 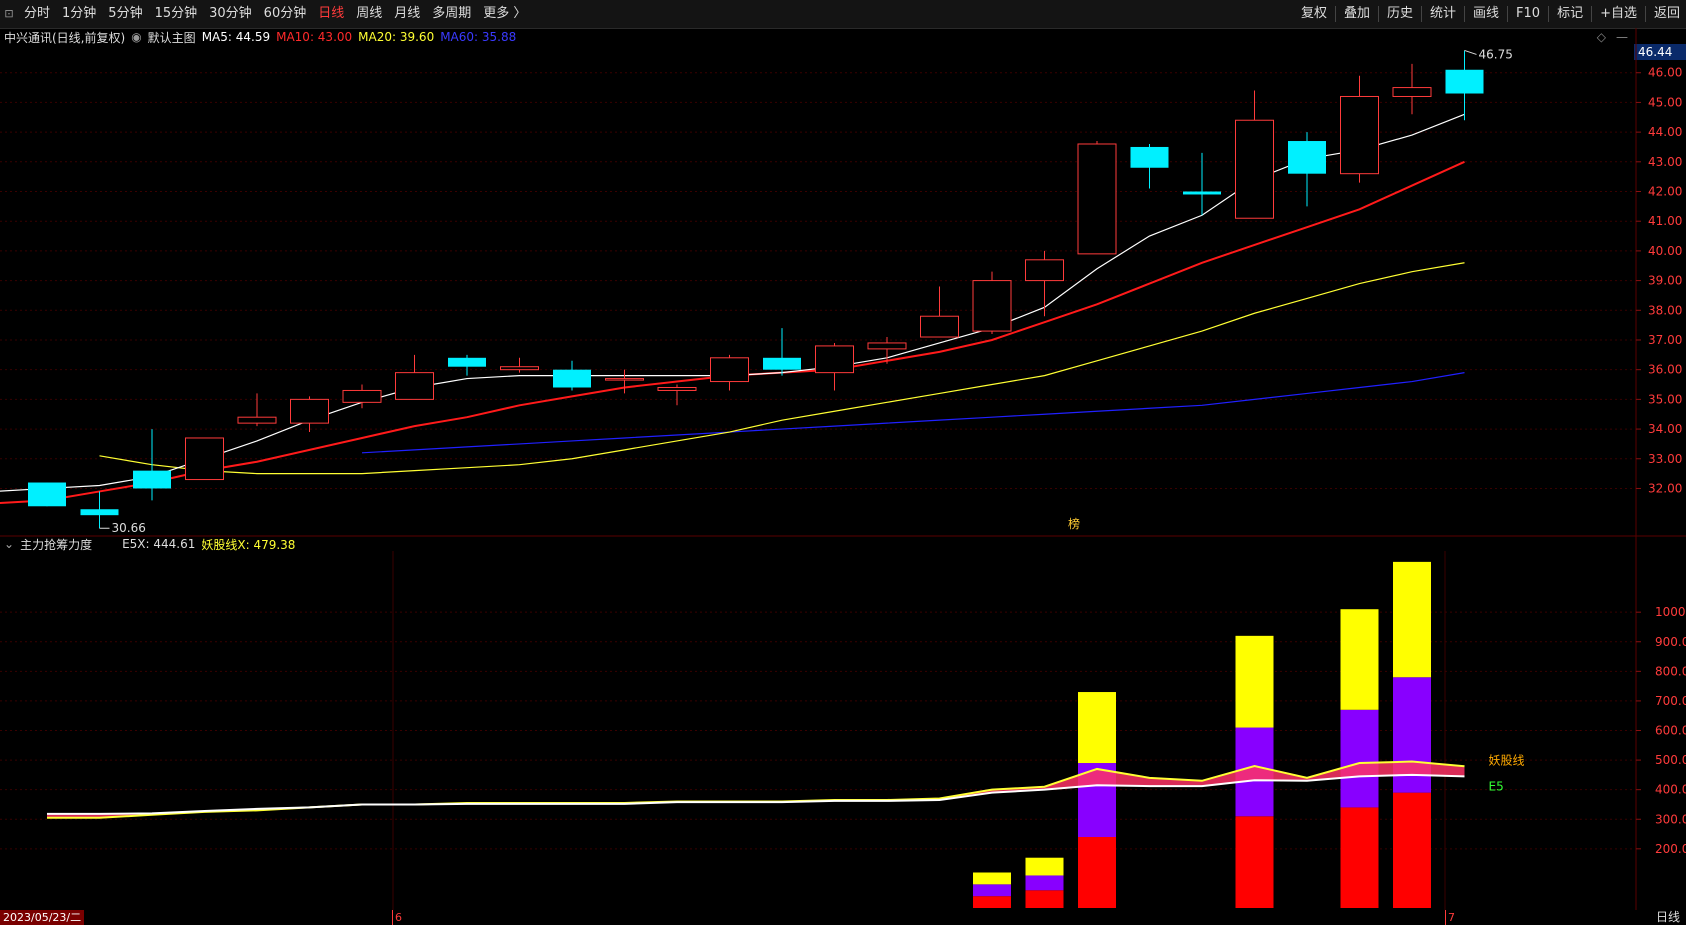 What do you see at coordinates (1670, 819) in the screenshot?
I see `value-tick-label: 300.00` at bounding box center [1670, 819].